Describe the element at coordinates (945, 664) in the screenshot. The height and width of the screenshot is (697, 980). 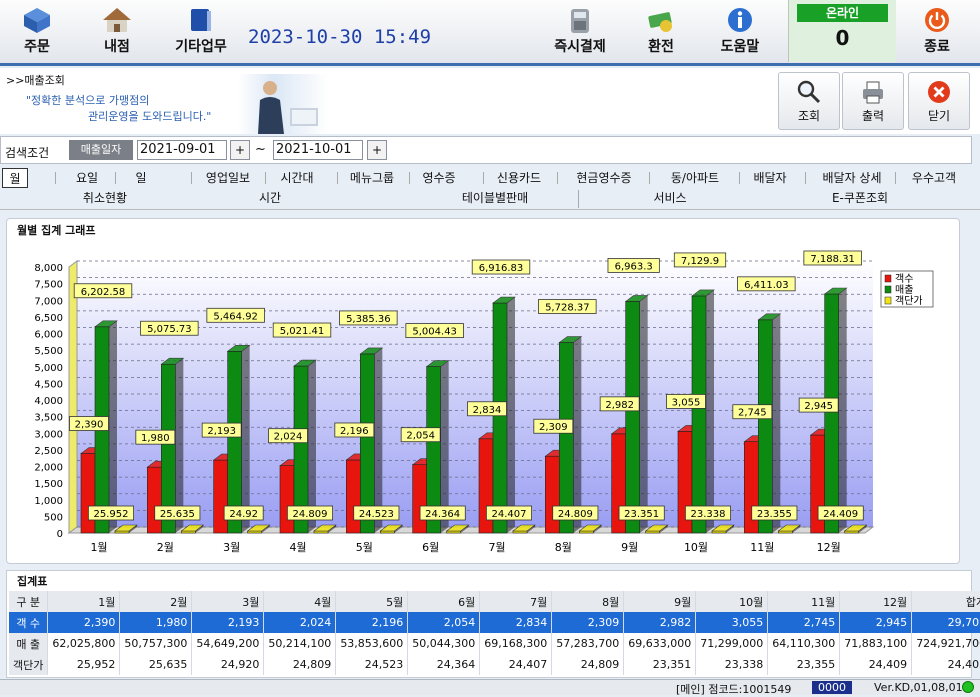
I see `table-cell: 24,402` at that location.